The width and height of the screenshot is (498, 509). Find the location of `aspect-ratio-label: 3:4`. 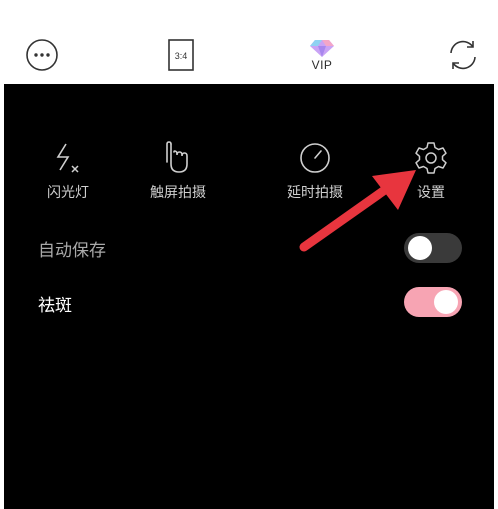

aspect-ratio-label: 3:4 is located at coordinates (181, 56).